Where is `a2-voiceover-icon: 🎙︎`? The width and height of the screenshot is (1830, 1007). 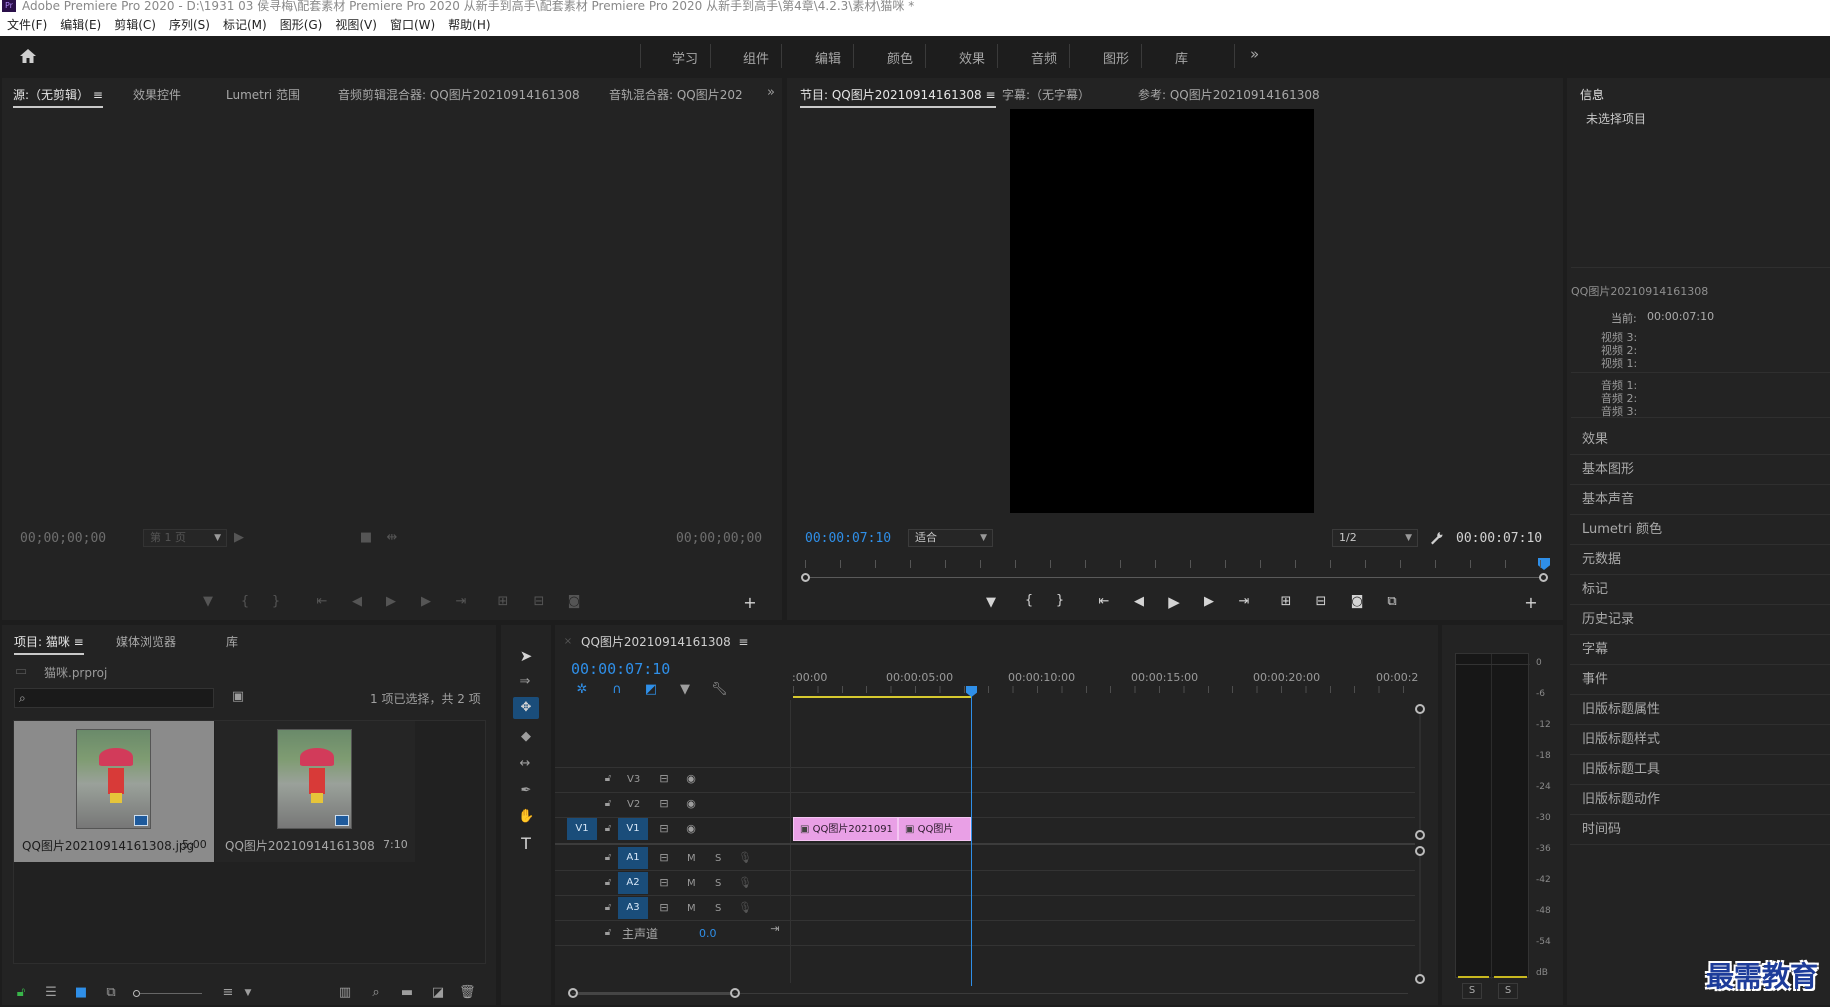
a2-voiceover-icon: 🎙︎ is located at coordinates (745, 883).